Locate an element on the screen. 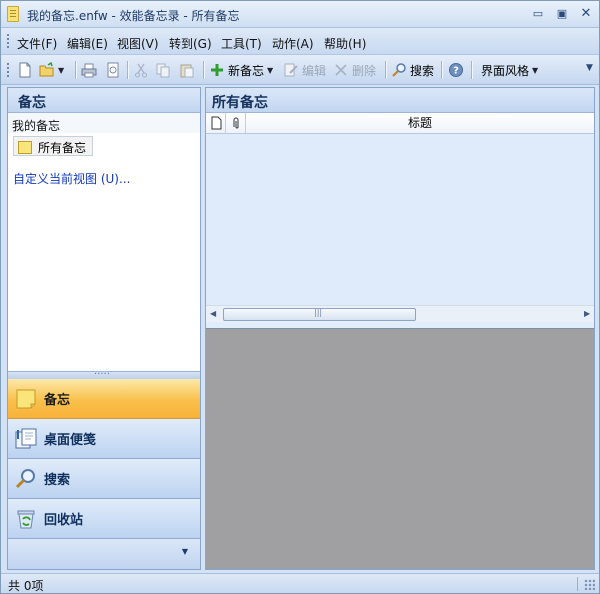  toolbar-grip is located at coordinates (8, 70).